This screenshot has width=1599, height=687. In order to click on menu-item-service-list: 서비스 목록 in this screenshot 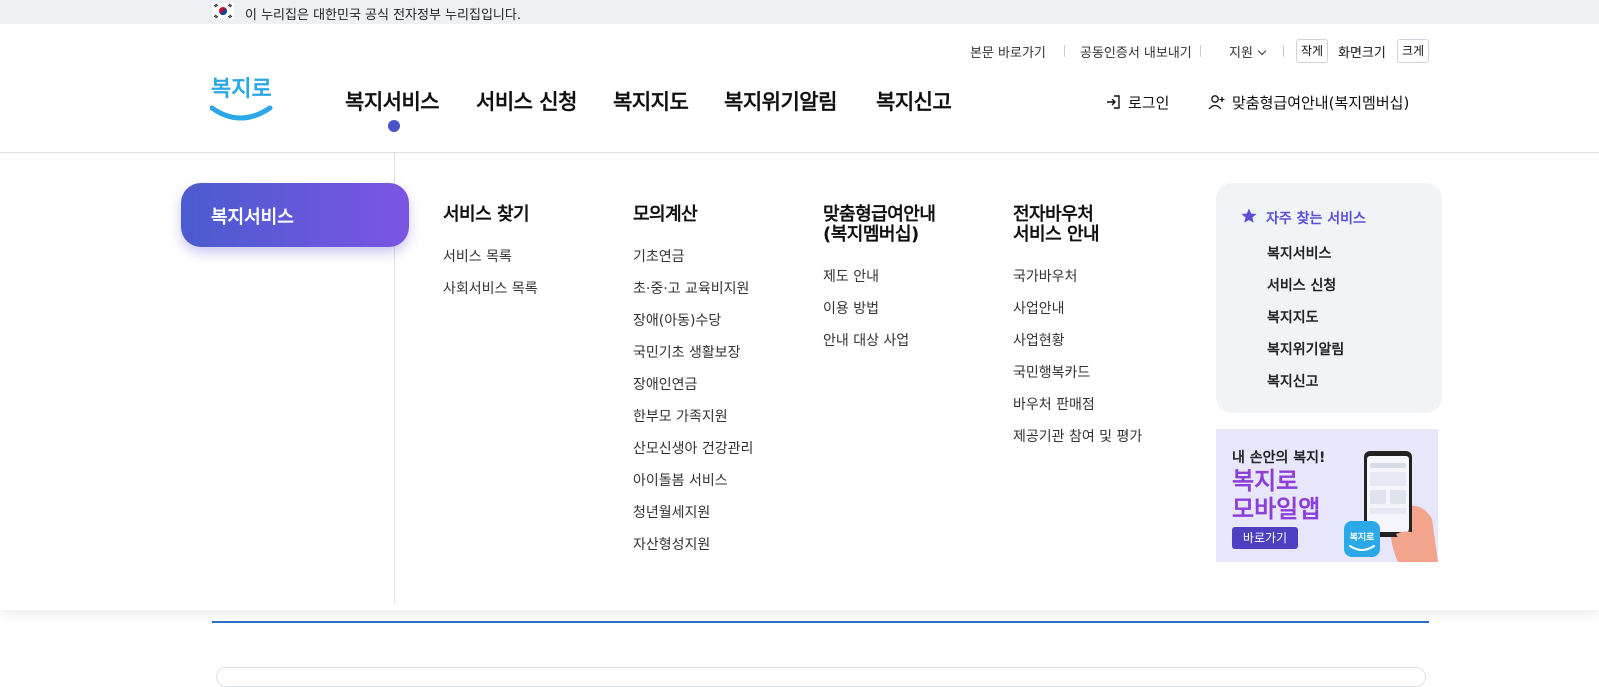, I will do `click(490, 263)`.